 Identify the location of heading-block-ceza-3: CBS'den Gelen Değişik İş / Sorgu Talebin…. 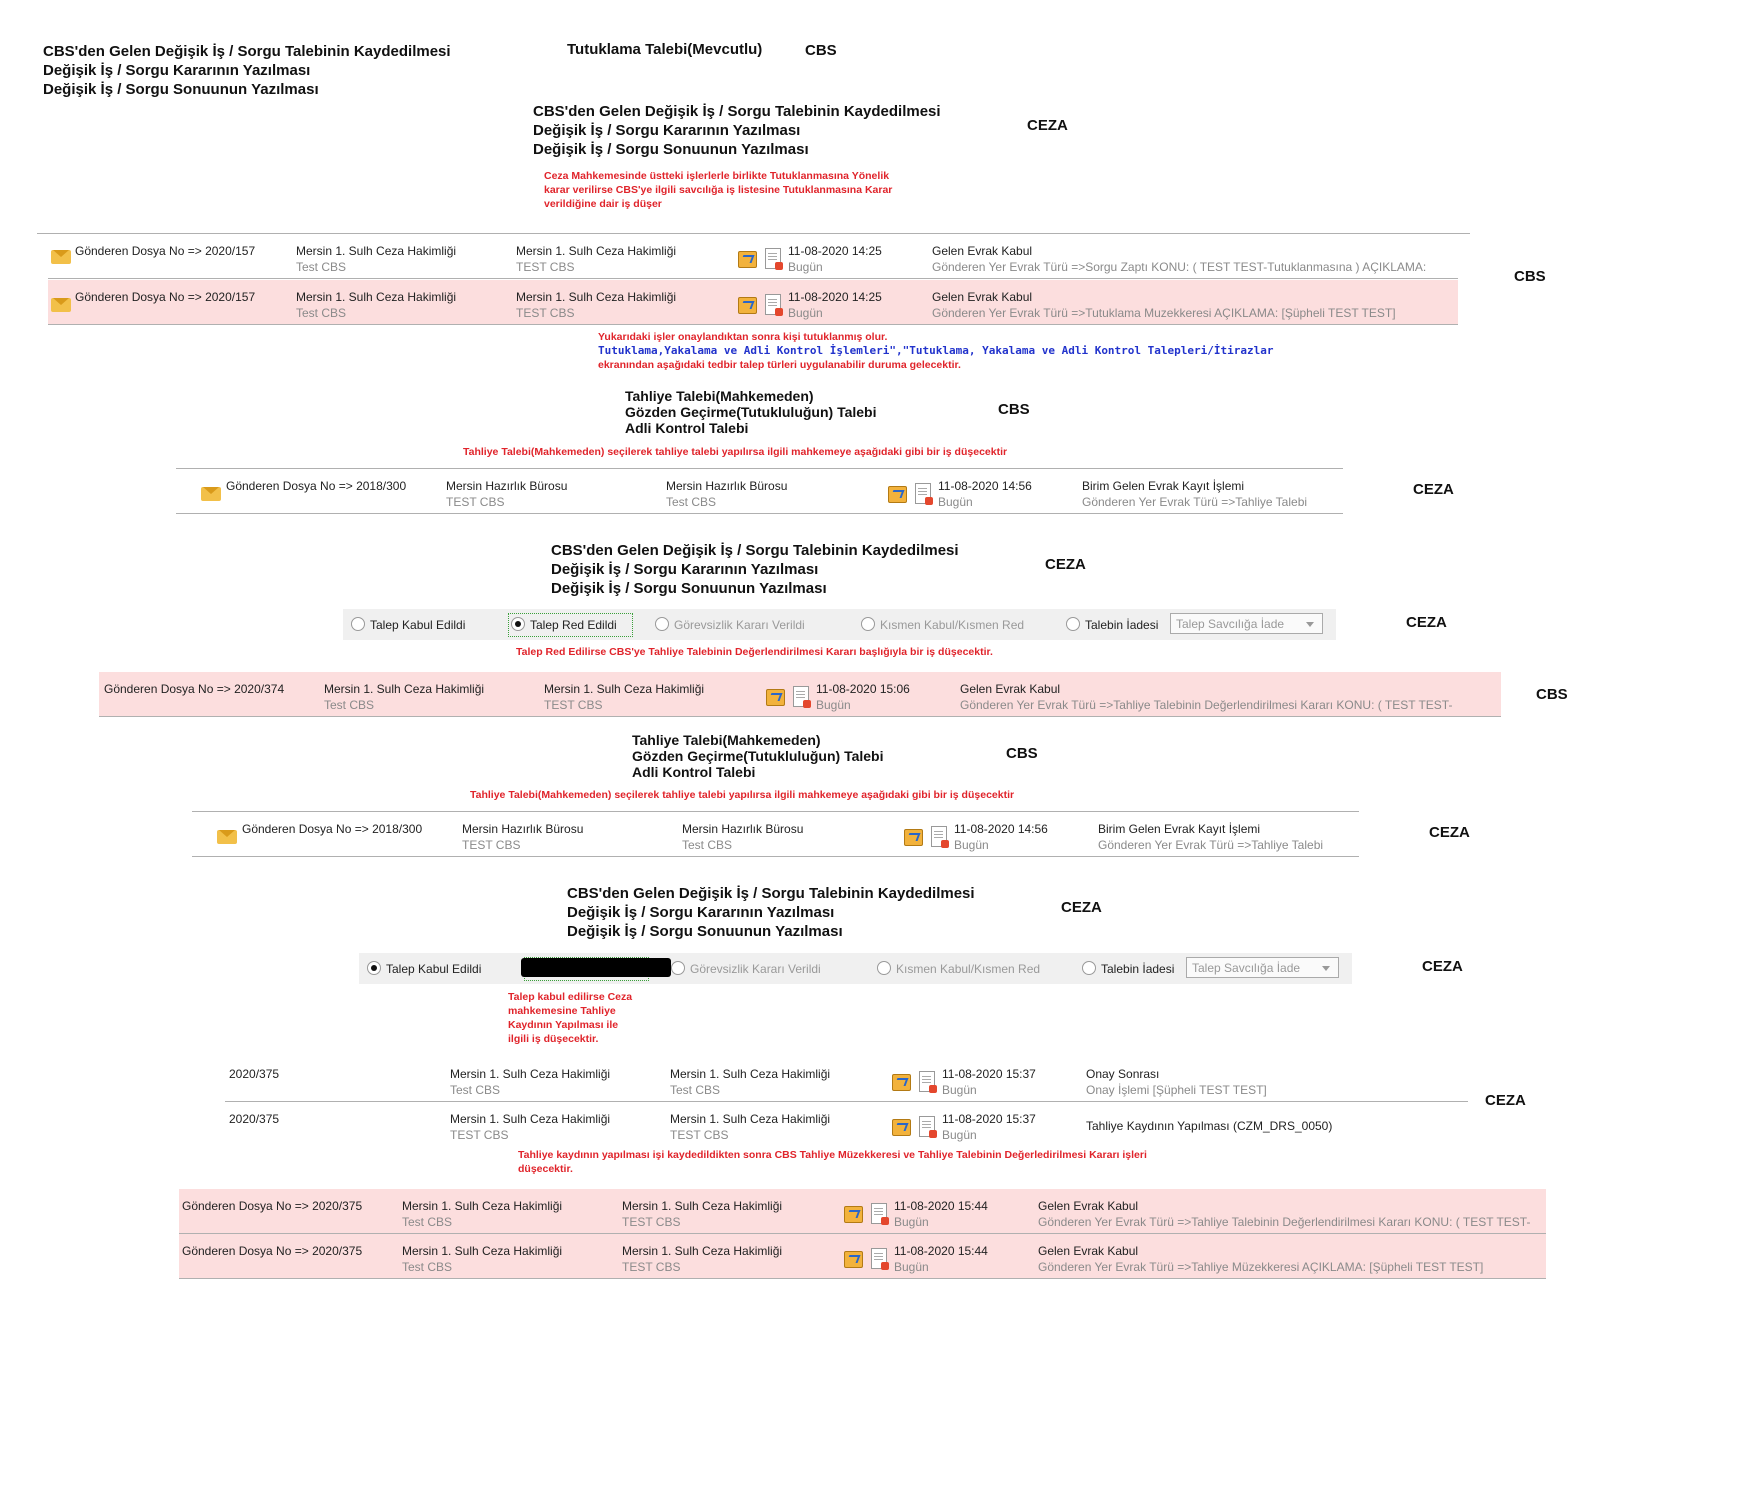
(771, 912).